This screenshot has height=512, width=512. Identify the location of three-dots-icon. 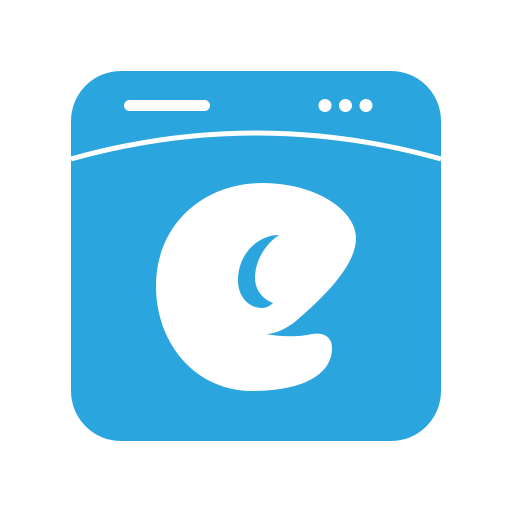
(345, 105).